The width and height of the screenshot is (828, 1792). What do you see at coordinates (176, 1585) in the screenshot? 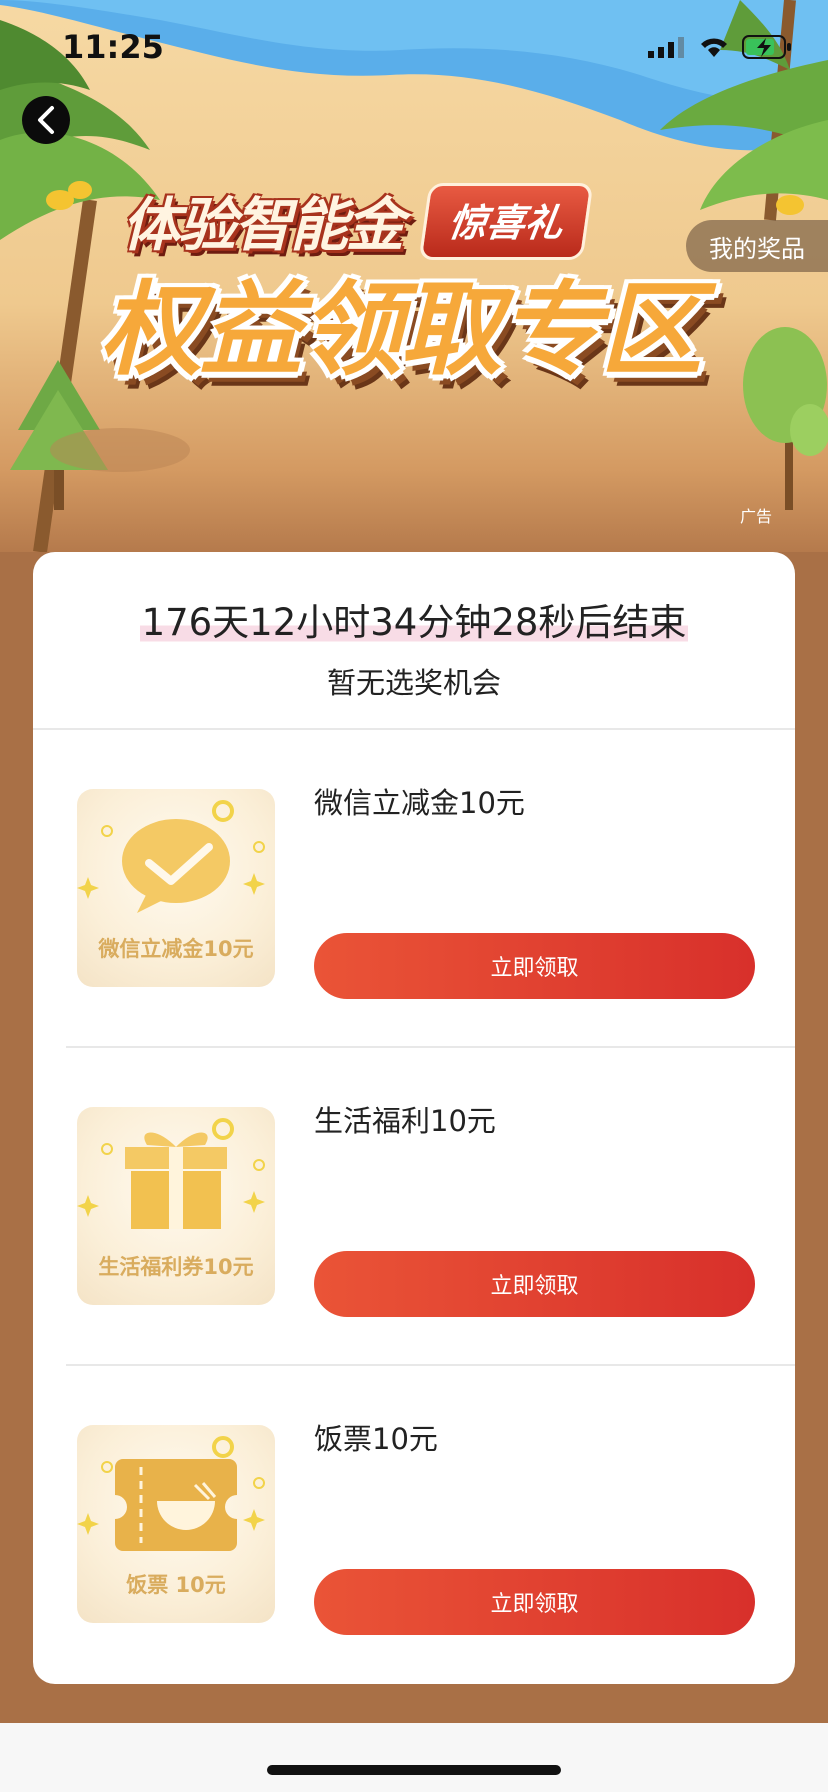
I see `reward-image-caption: 饭票 10元` at bounding box center [176, 1585].